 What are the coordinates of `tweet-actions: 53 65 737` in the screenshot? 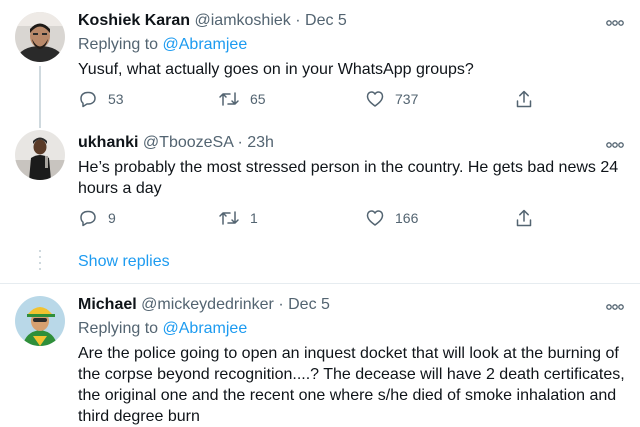 It's located at (318, 99).